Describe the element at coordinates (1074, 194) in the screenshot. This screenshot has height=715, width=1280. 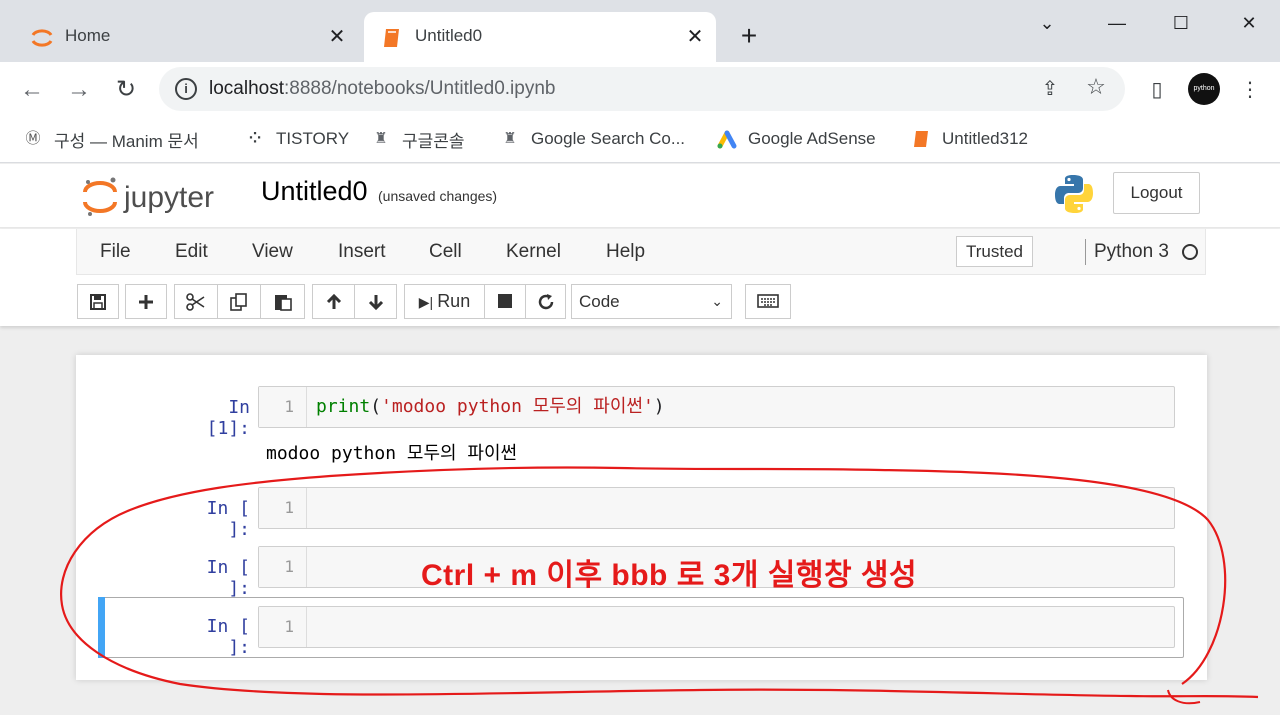
I see `python-logo-icon` at that location.